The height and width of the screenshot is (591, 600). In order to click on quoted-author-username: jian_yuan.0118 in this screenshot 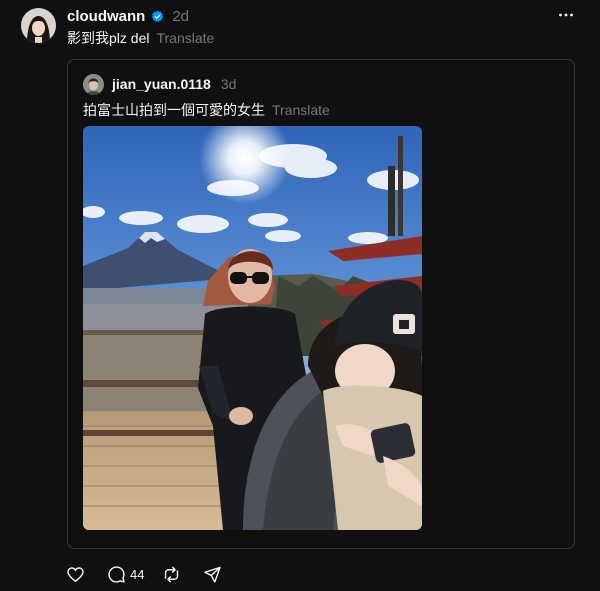, I will do `click(161, 84)`.